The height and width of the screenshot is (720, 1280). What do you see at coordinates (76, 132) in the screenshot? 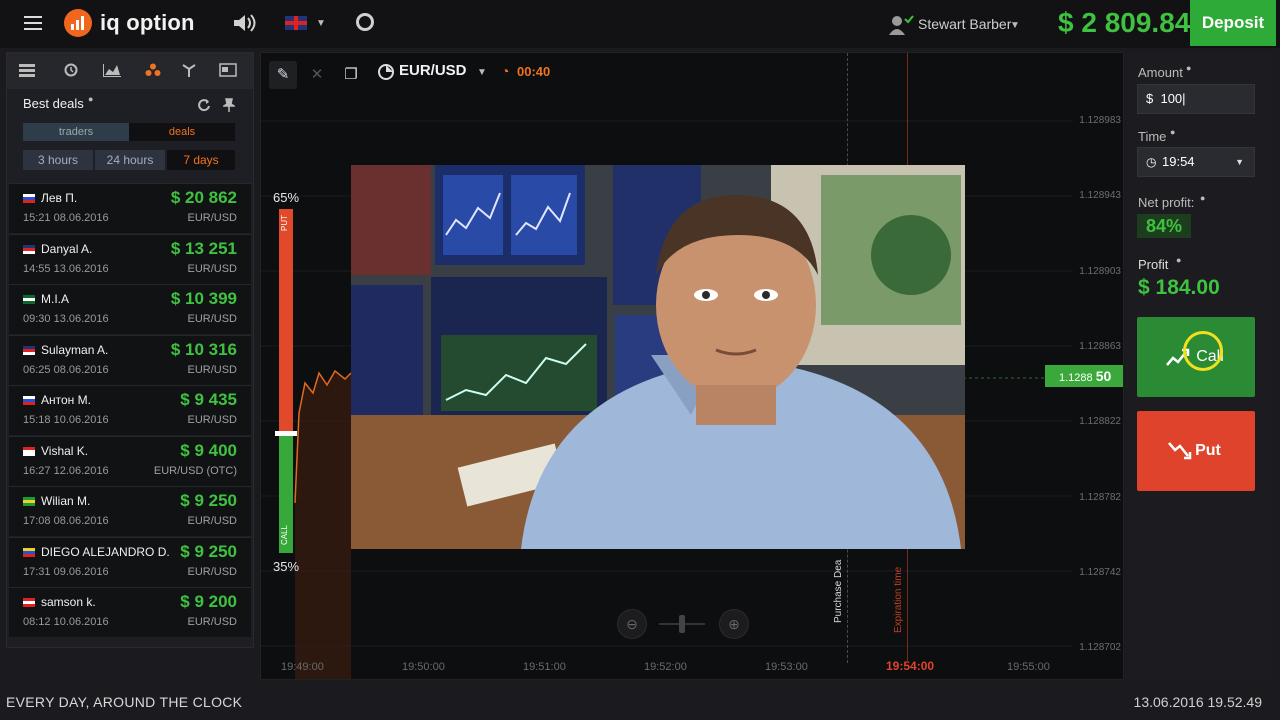
I see `tab-traders: traders` at bounding box center [76, 132].